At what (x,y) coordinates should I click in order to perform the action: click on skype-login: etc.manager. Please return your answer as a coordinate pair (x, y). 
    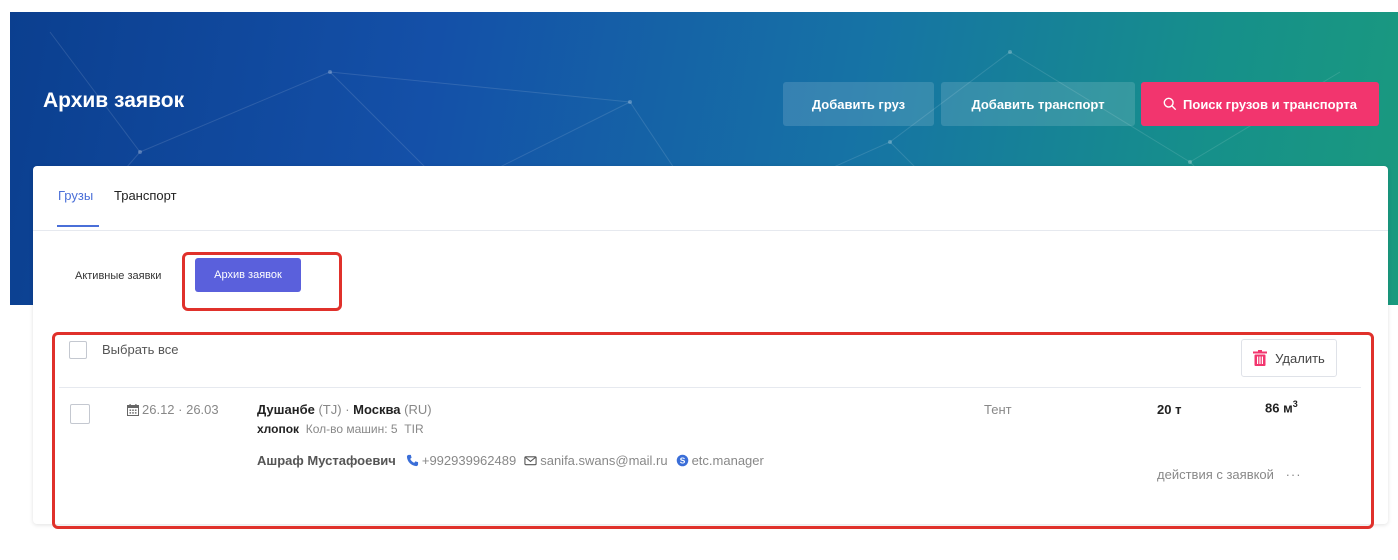
    Looking at the image, I should click on (727, 460).